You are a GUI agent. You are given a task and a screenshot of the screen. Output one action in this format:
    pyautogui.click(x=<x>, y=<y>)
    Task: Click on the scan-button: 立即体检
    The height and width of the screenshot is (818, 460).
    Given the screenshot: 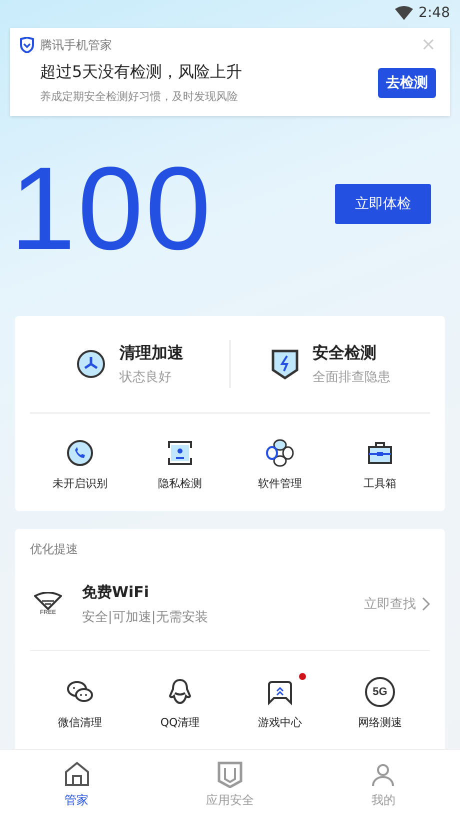 What is the action you would take?
    pyautogui.click(x=383, y=204)
    